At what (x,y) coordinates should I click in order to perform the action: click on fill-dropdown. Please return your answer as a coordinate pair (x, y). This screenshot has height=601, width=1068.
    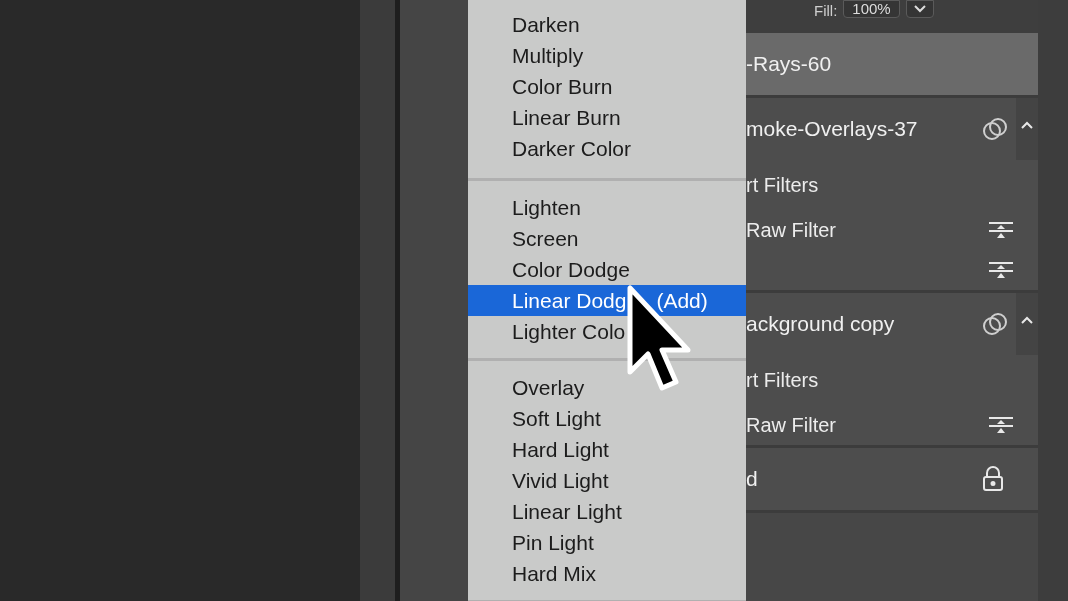
    Looking at the image, I should click on (919, 9).